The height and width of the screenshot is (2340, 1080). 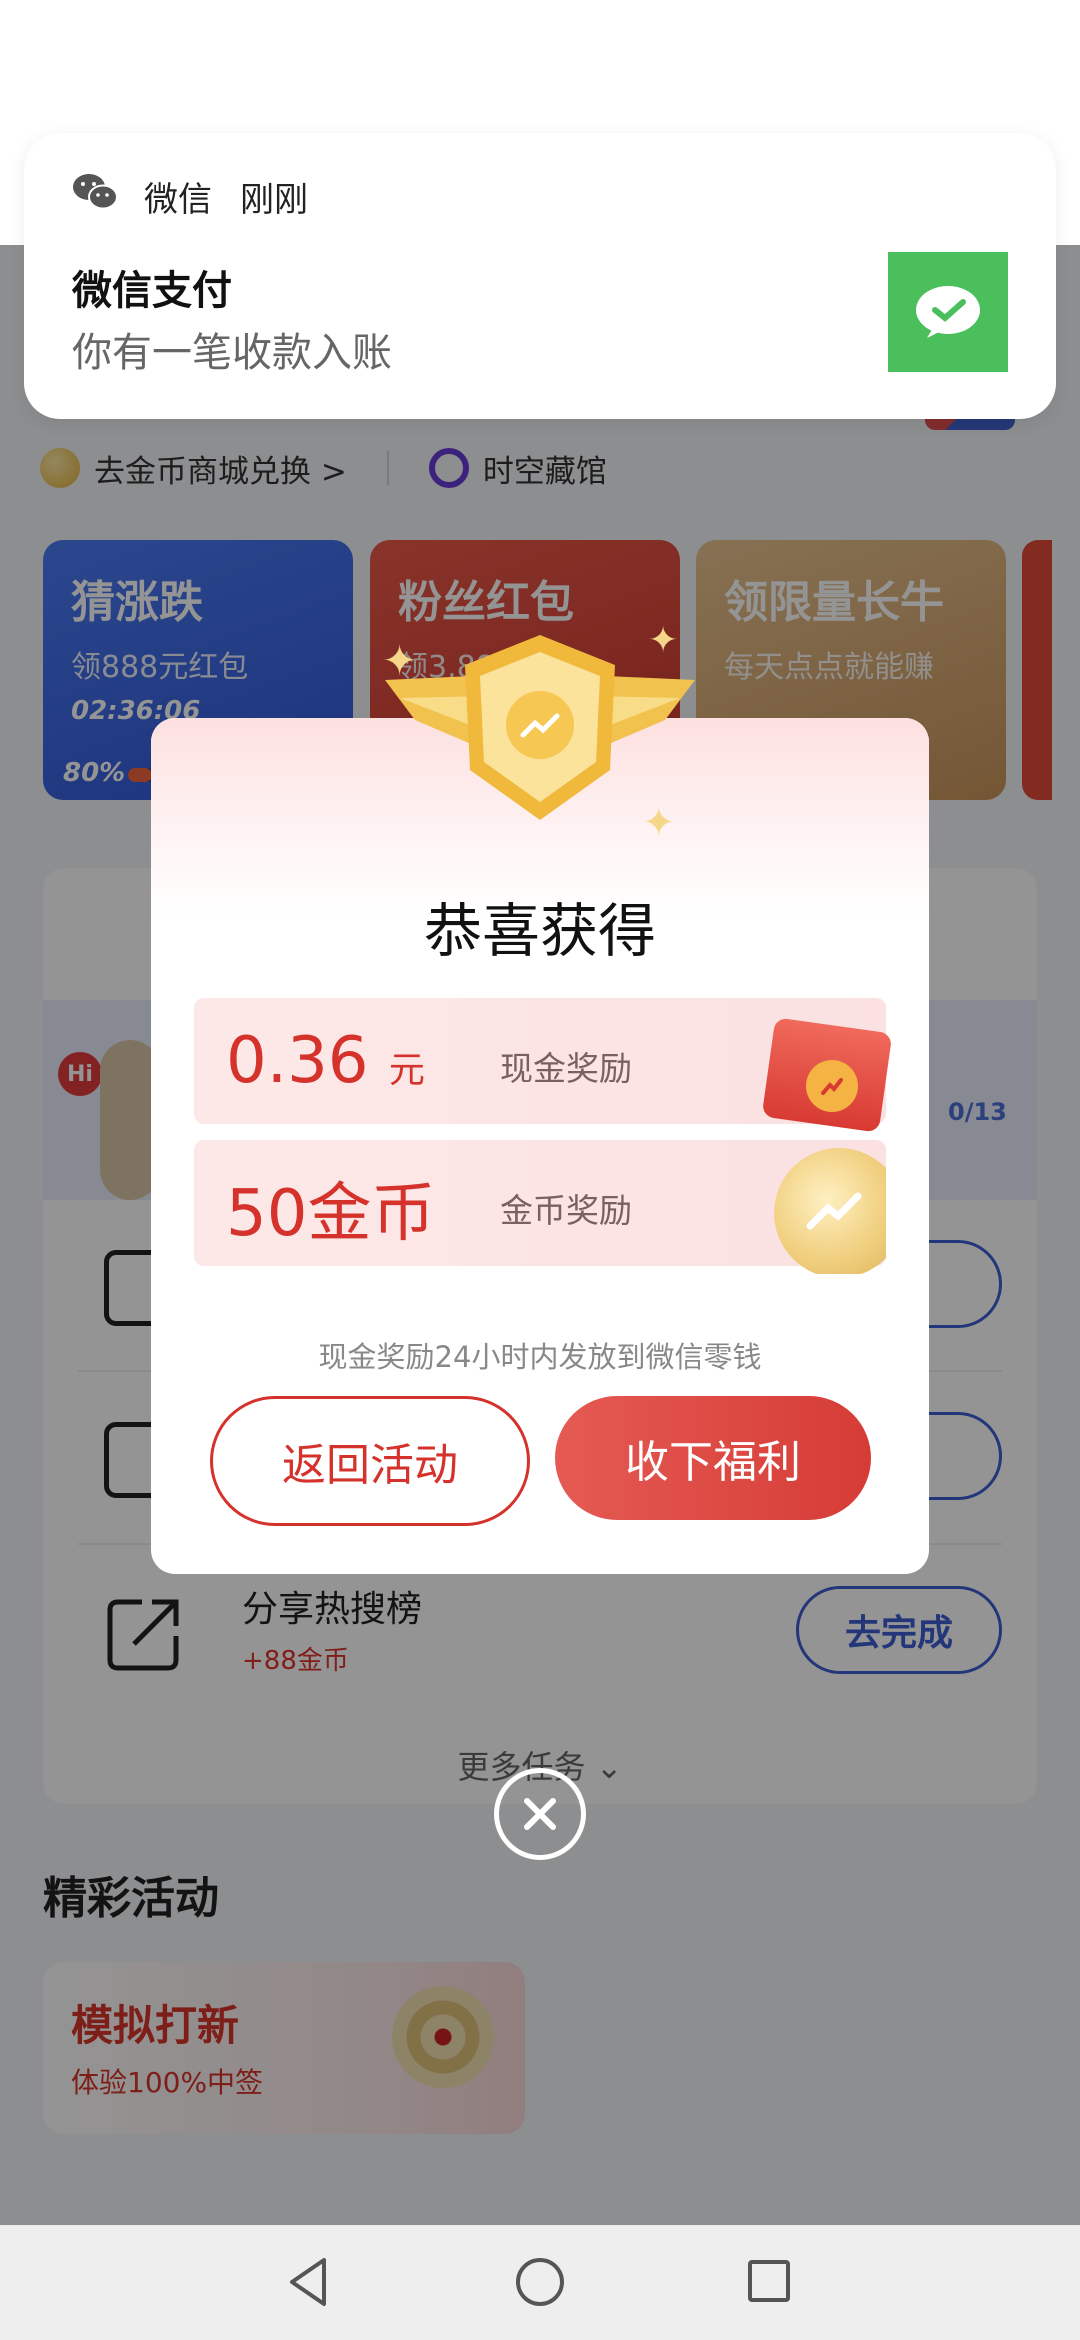 I want to click on reward-cash-unit: 元, so click(x=406, y=1070).